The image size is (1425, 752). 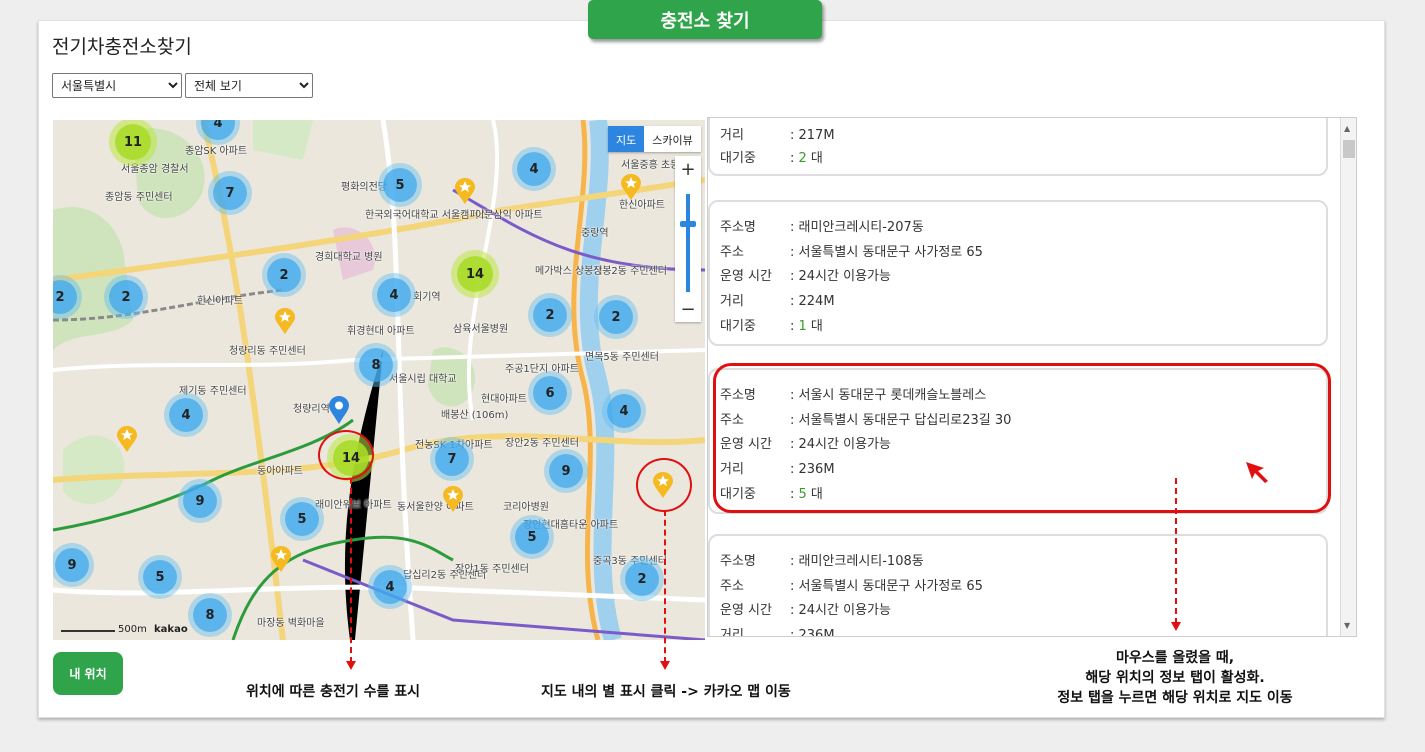 What do you see at coordinates (381, 331) in the screenshot?
I see `map-label: 휘경현대 아파트` at bounding box center [381, 331].